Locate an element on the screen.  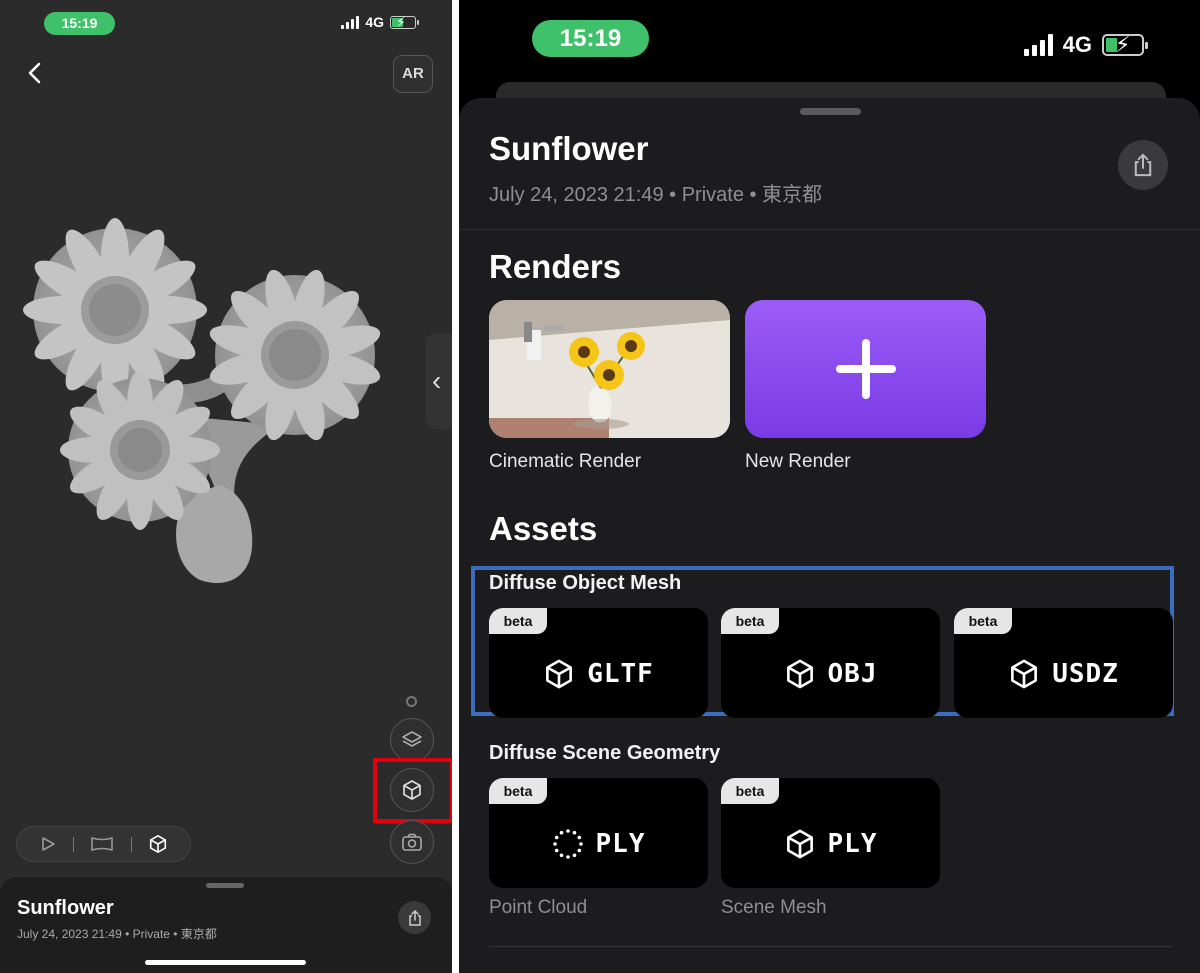
view-mode-bar is located at coordinates (103, 844).